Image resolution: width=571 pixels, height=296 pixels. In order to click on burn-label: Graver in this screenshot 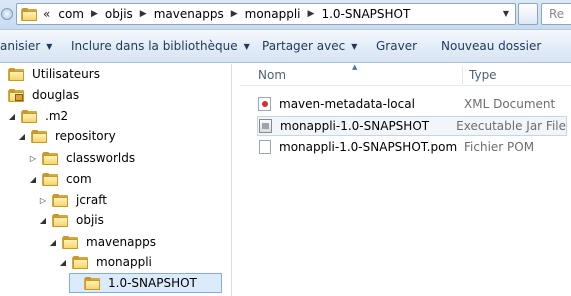, I will do `click(397, 46)`.